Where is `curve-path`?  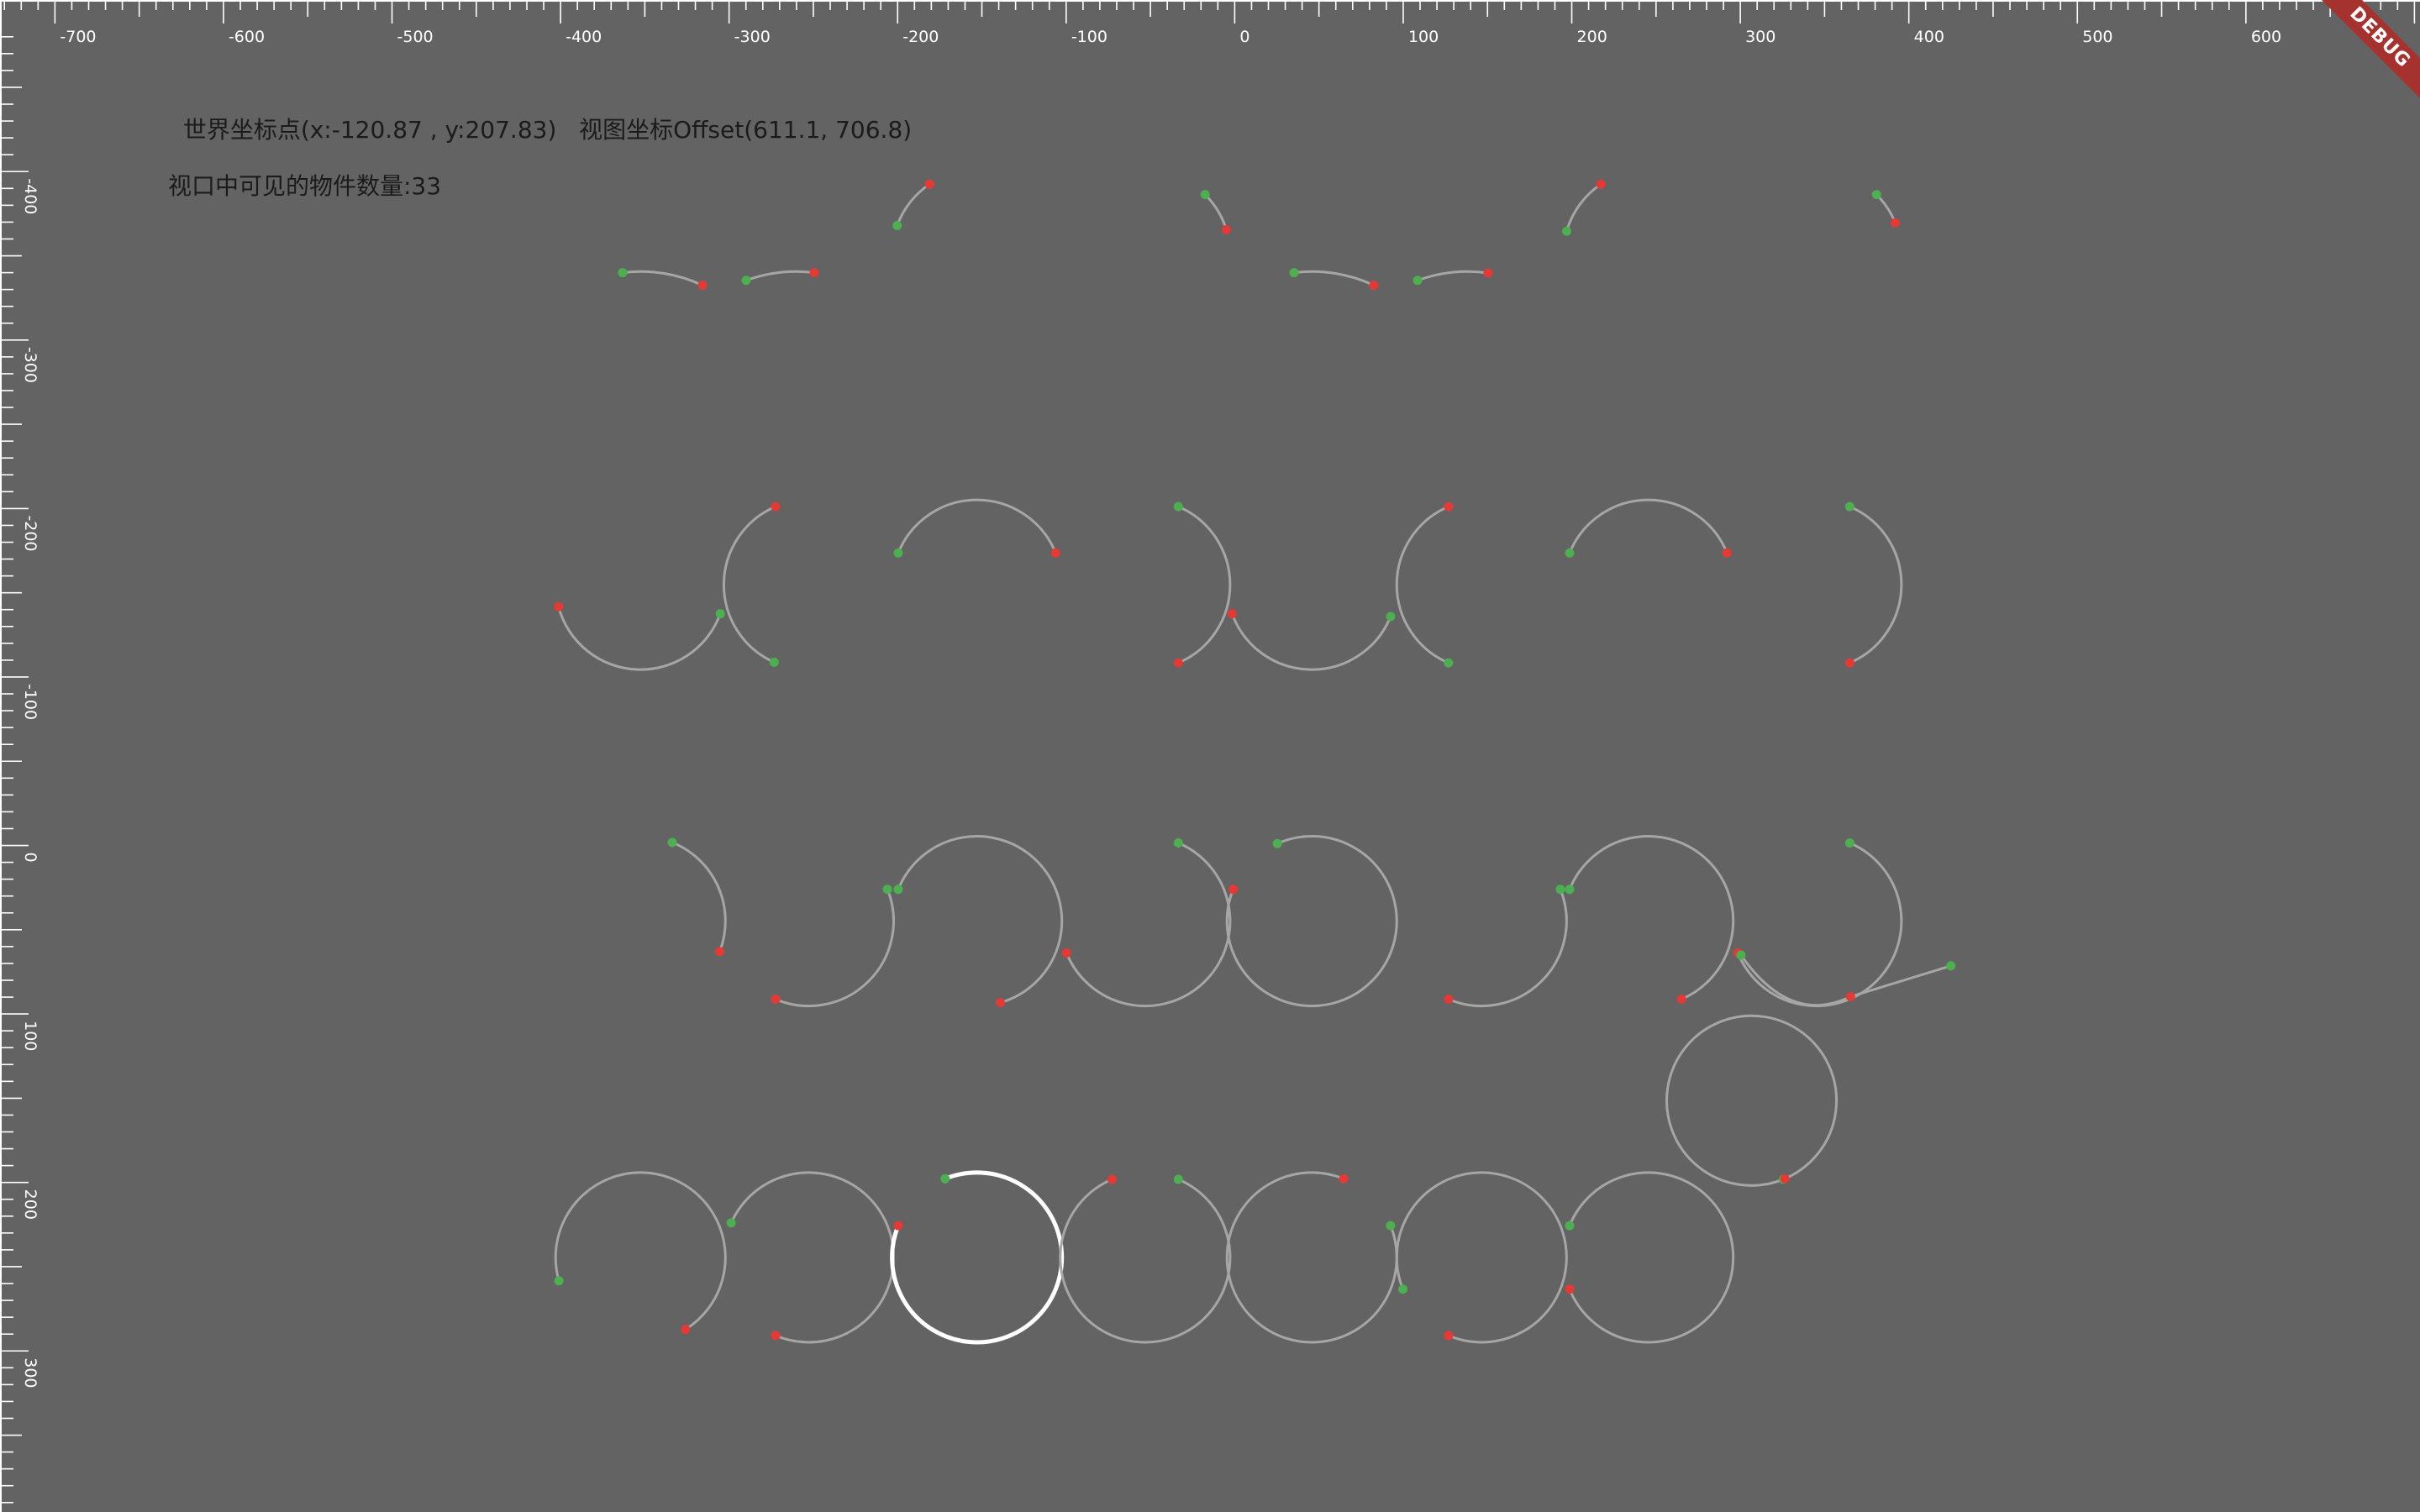
curve-path is located at coordinates (1846, 980).